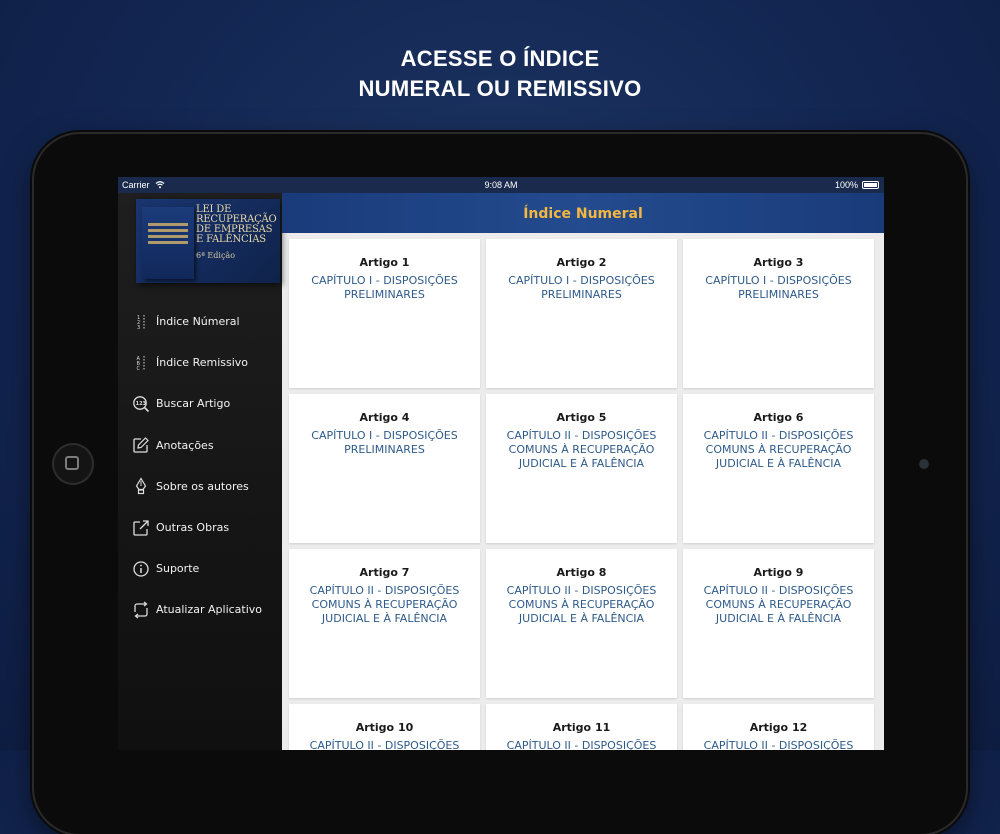 The width and height of the screenshot is (1000, 834). I want to click on article-card: Artigo 11 CAPÍTULO II - DISPOSIÇÕES, so click(581, 727).